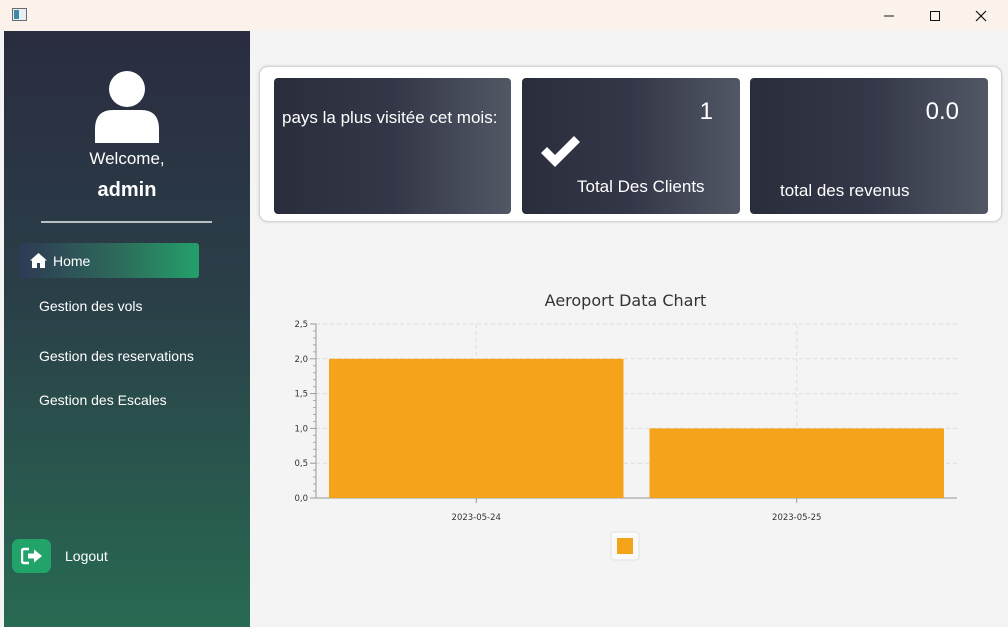  I want to click on close-icon, so click(981, 15).